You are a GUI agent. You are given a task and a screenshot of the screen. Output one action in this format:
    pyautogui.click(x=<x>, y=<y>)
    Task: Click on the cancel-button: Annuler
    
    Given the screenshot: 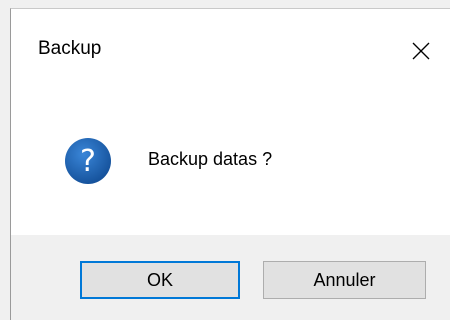 What is the action you would take?
    pyautogui.click(x=344, y=280)
    